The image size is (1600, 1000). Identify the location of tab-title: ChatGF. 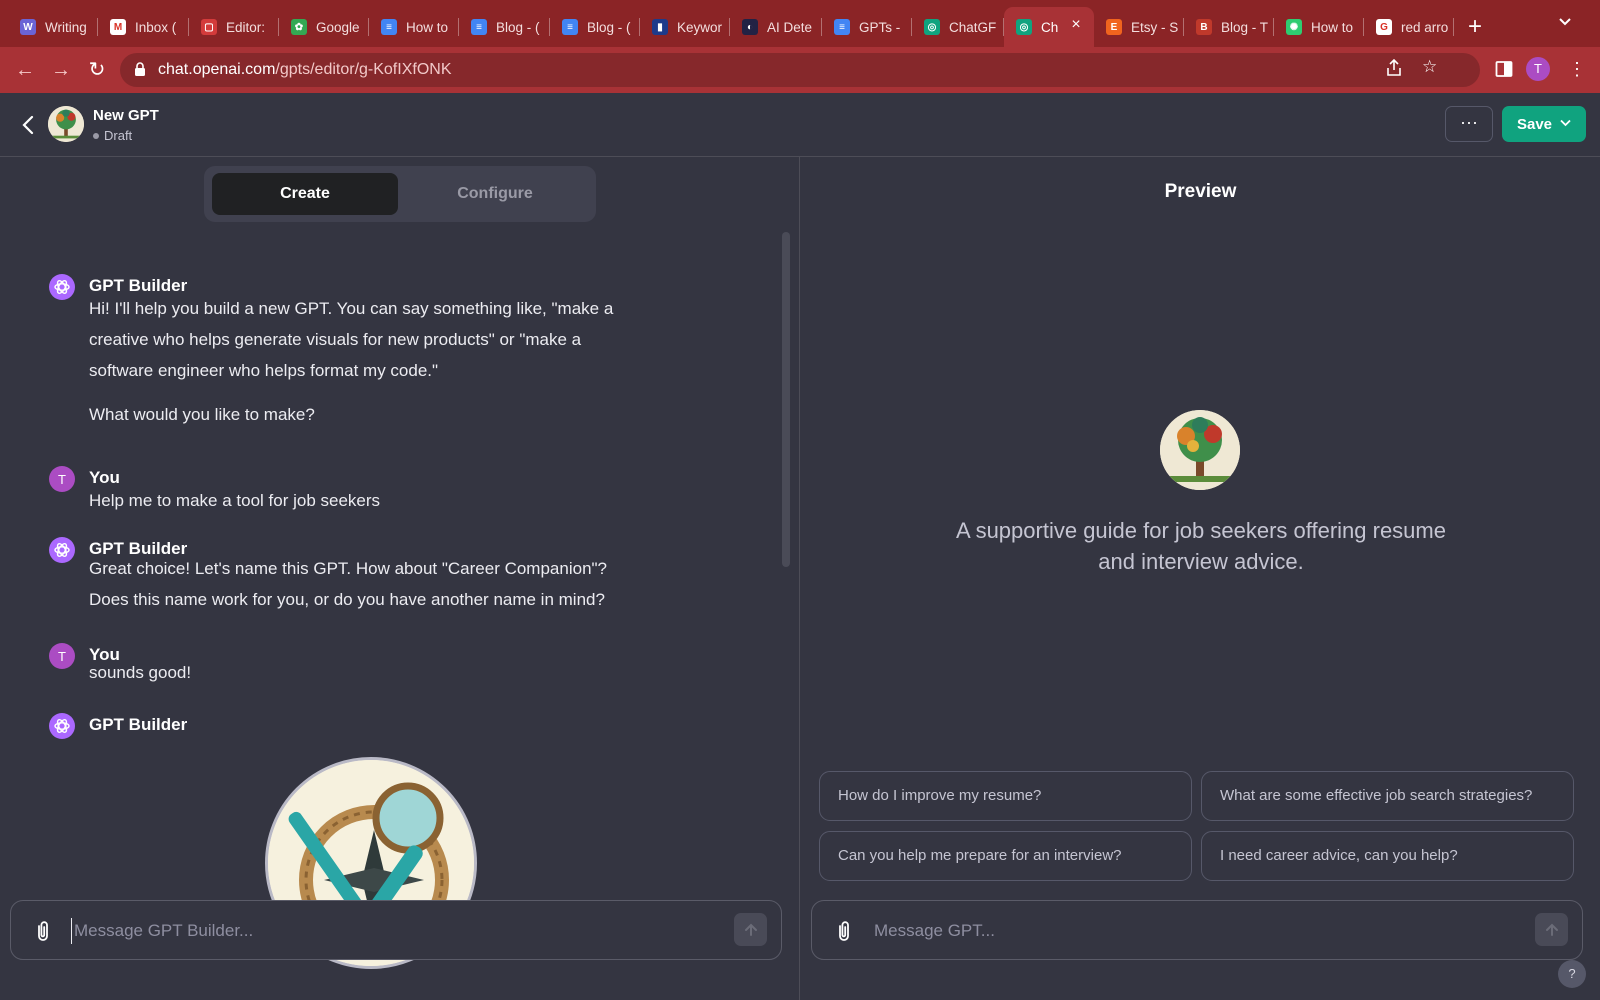
(973, 27).